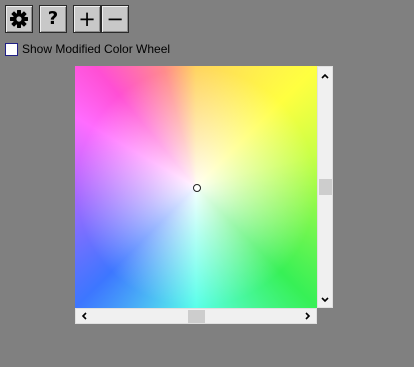 The image size is (414, 367). I want to click on scroll-left-button, so click(84, 316).